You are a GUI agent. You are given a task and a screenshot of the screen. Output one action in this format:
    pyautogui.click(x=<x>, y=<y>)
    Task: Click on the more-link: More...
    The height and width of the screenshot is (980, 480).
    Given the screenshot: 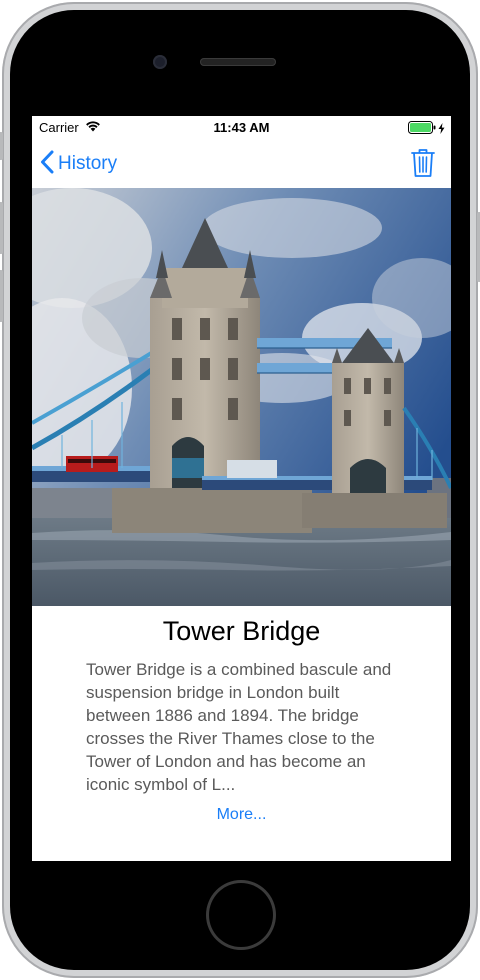 What is the action you would take?
    pyautogui.click(x=241, y=815)
    